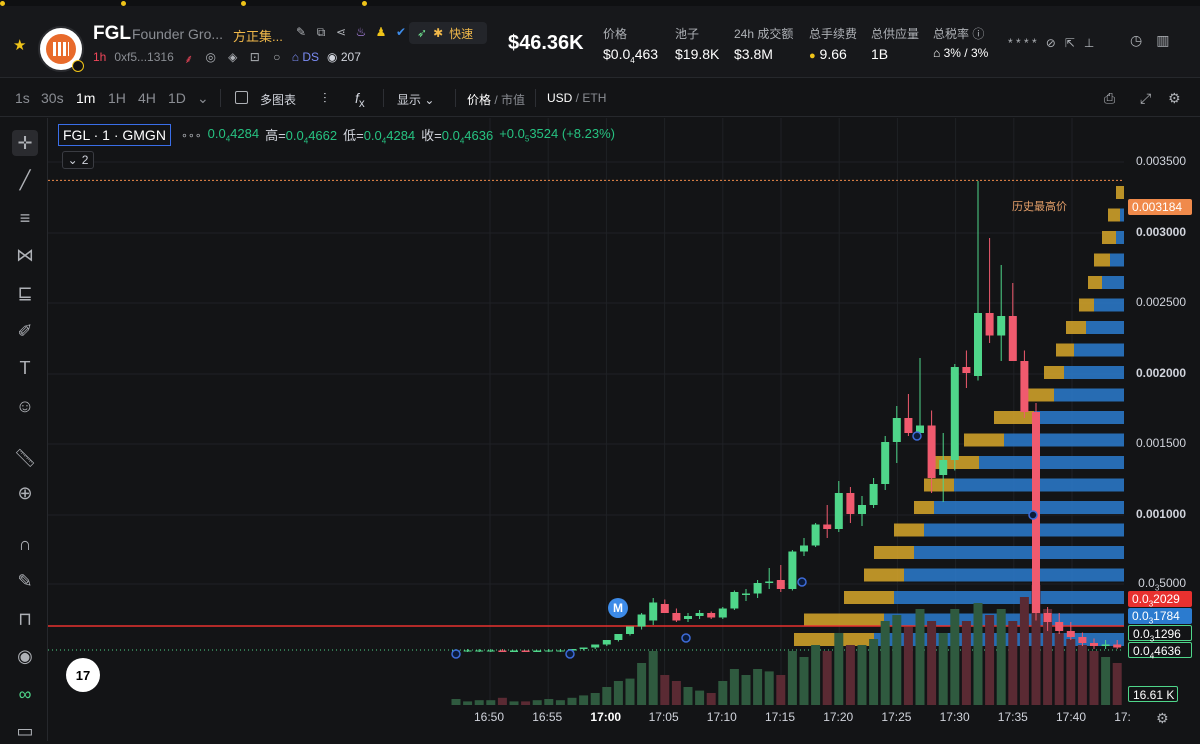 The height and width of the screenshot is (744, 1200). What do you see at coordinates (1145, 98) in the screenshot?
I see `expand-icon: ⤢` at bounding box center [1145, 98].